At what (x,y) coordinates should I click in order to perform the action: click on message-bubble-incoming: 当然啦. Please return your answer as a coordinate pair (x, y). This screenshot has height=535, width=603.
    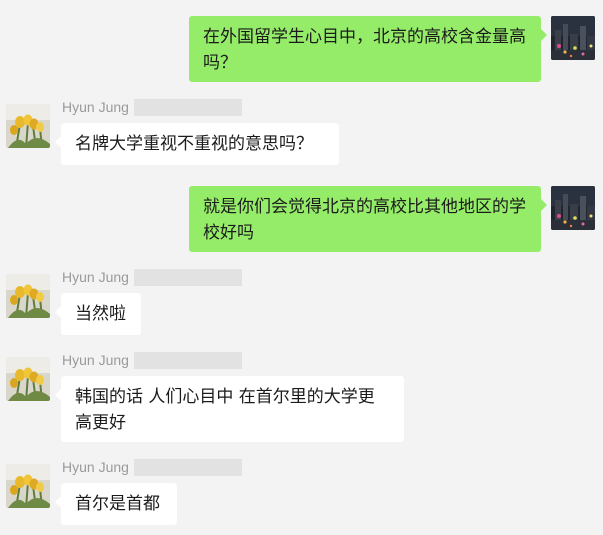
    Looking at the image, I should click on (98, 314).